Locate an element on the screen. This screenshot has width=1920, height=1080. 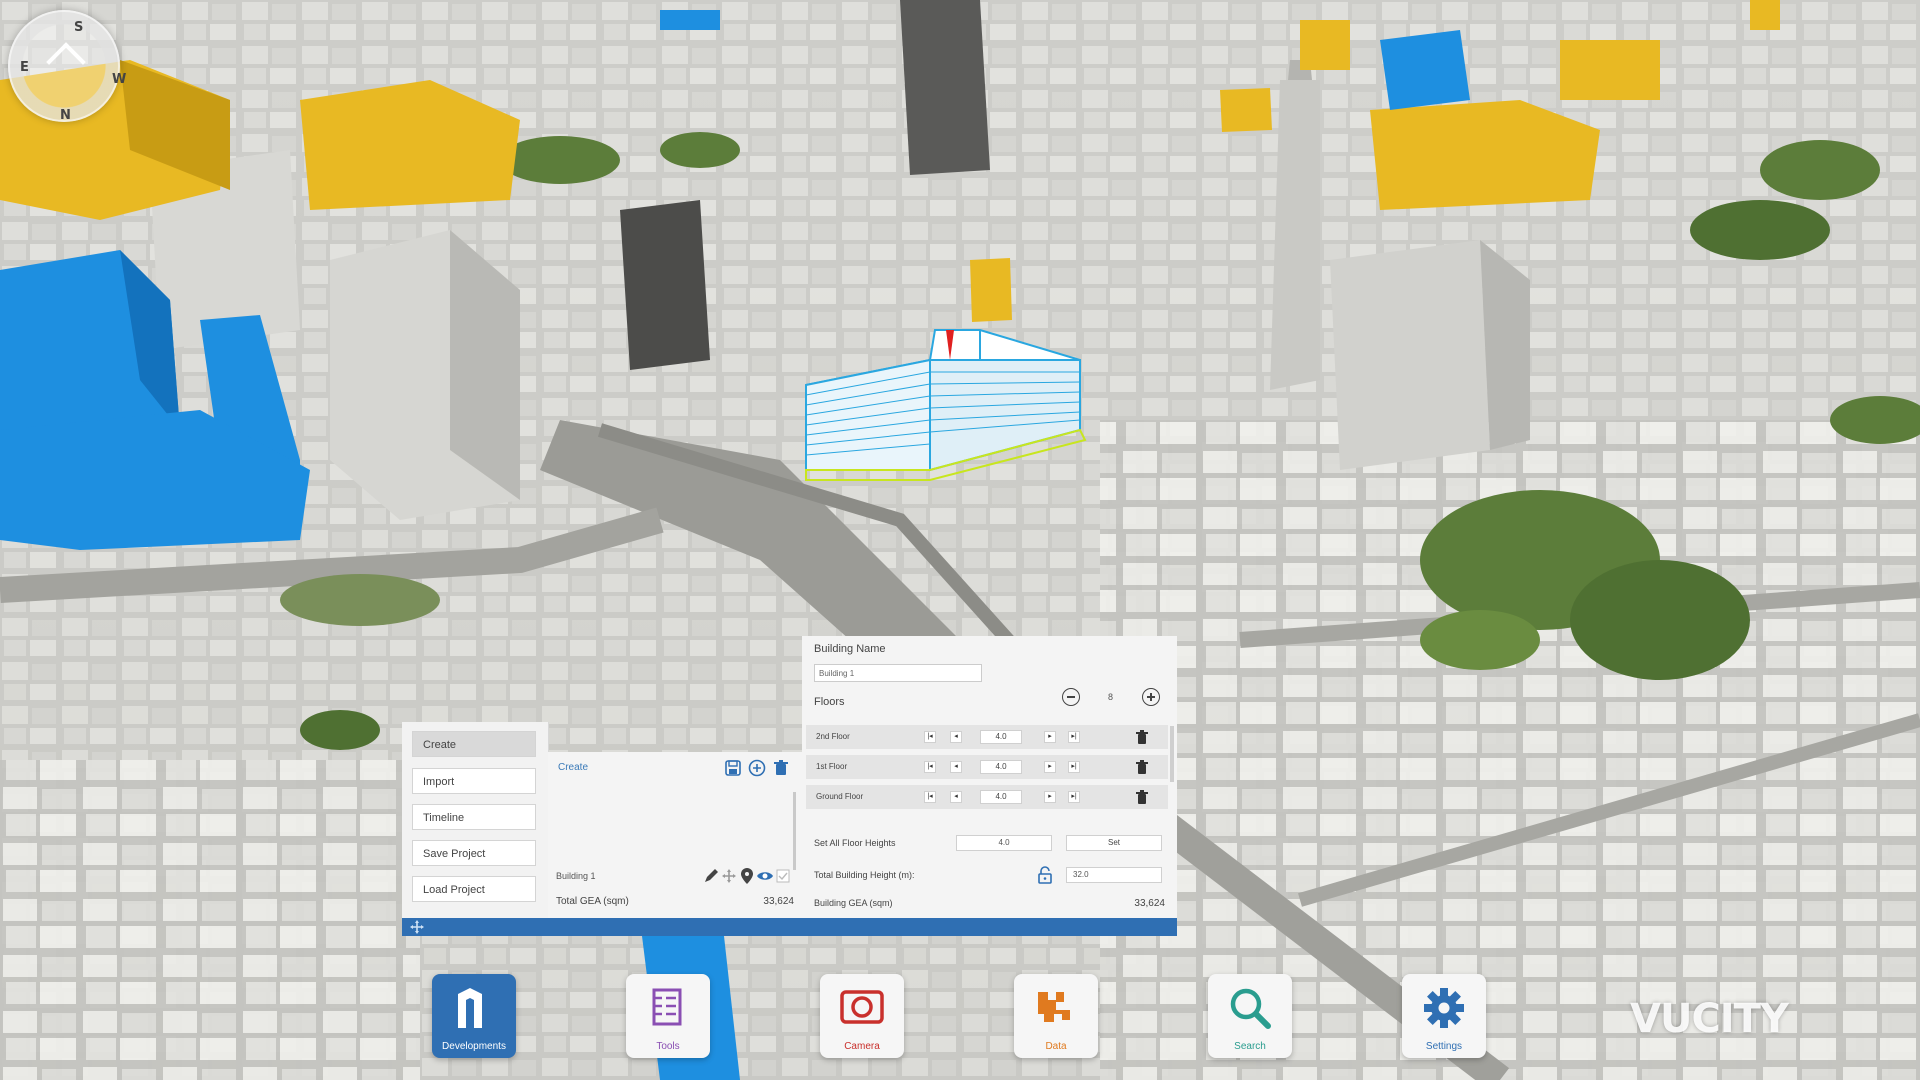
floors-label: Floors is located at coordinates (829, 702).